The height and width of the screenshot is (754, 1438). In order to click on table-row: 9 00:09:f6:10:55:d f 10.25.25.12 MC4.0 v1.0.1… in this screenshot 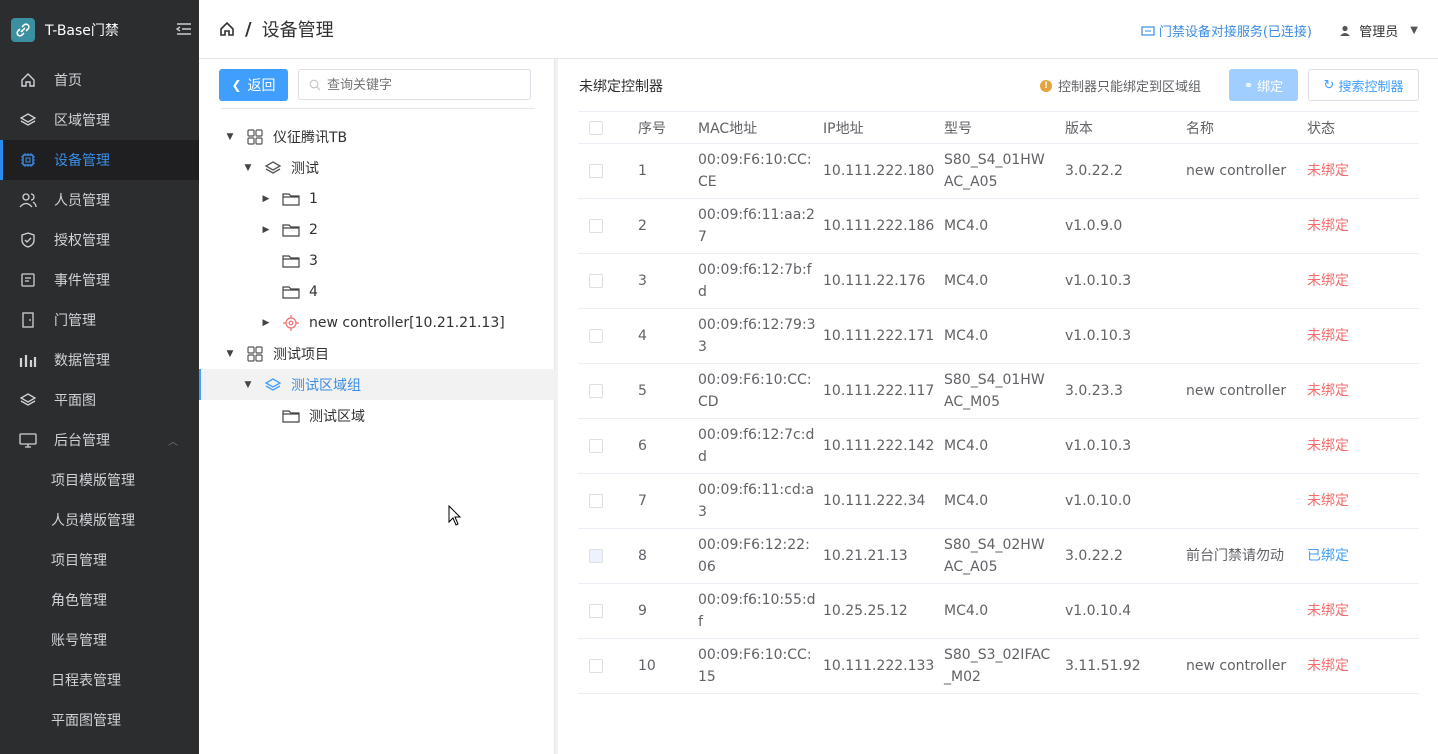, I will do `click(998, 611)`.